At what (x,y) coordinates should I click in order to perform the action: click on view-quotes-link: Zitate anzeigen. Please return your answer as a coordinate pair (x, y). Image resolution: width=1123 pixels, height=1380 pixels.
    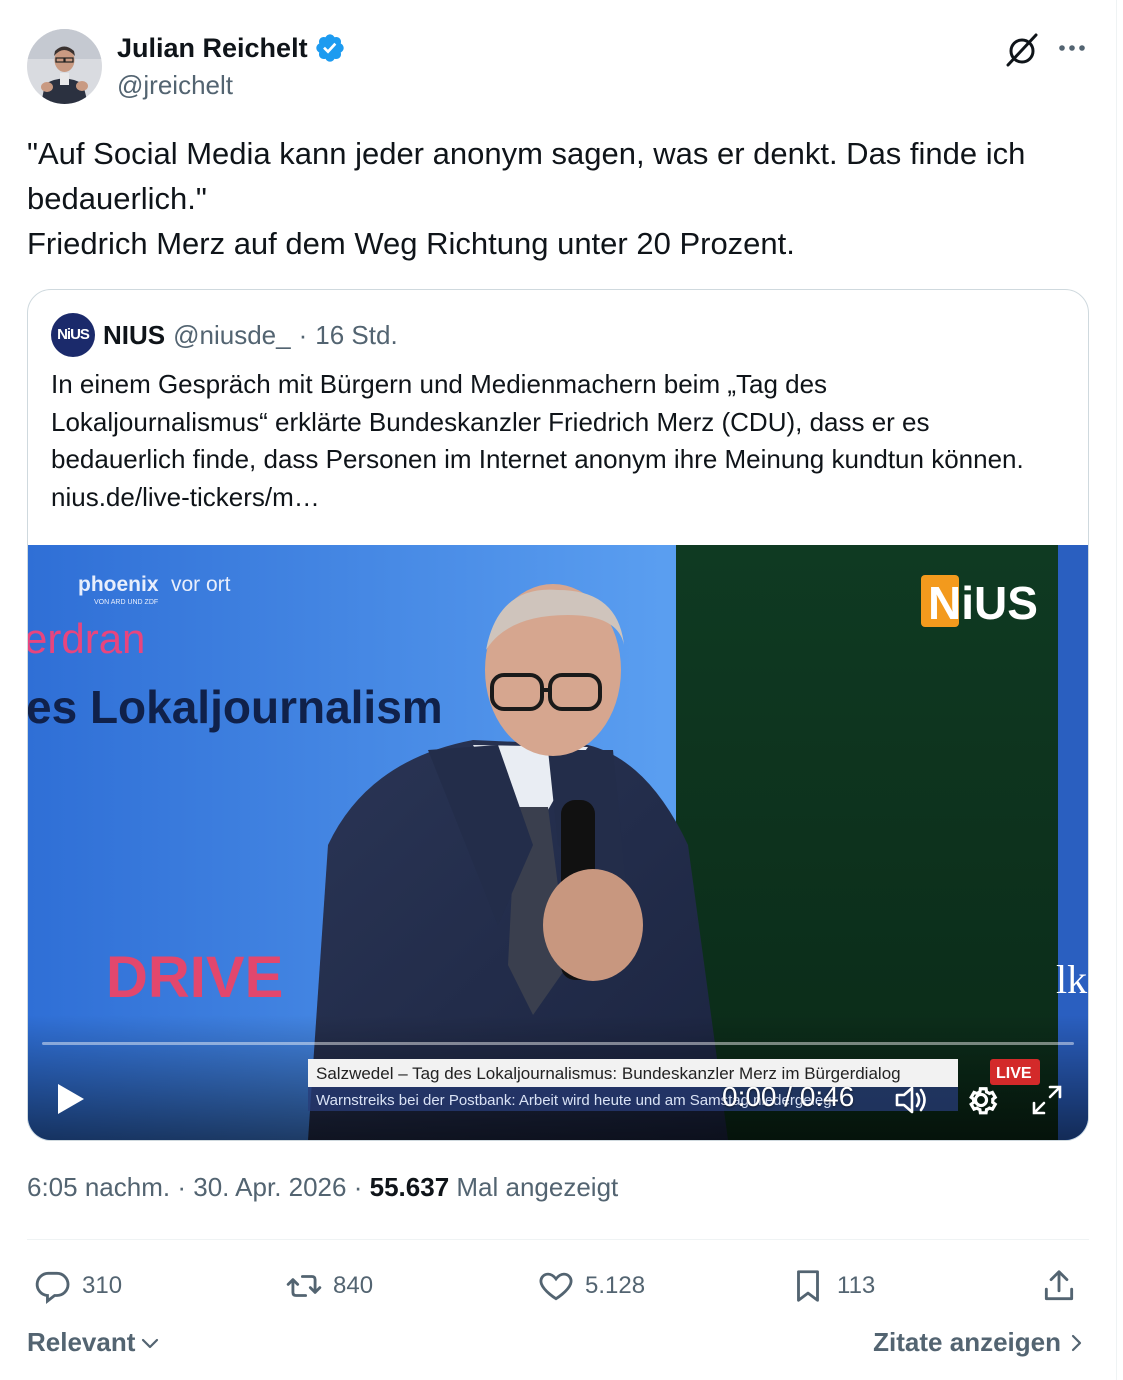
    Looking at the image, I should click on (979, 1342).